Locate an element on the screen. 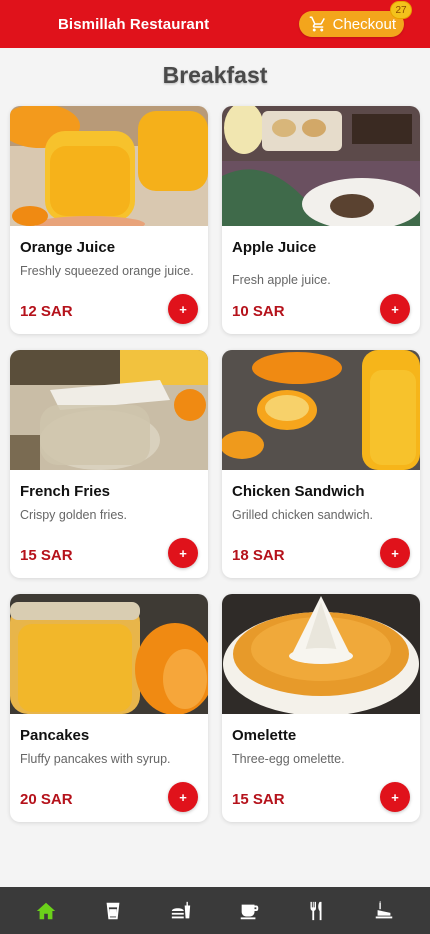  product-name: Pancakes is located at coordinates (55, 735).